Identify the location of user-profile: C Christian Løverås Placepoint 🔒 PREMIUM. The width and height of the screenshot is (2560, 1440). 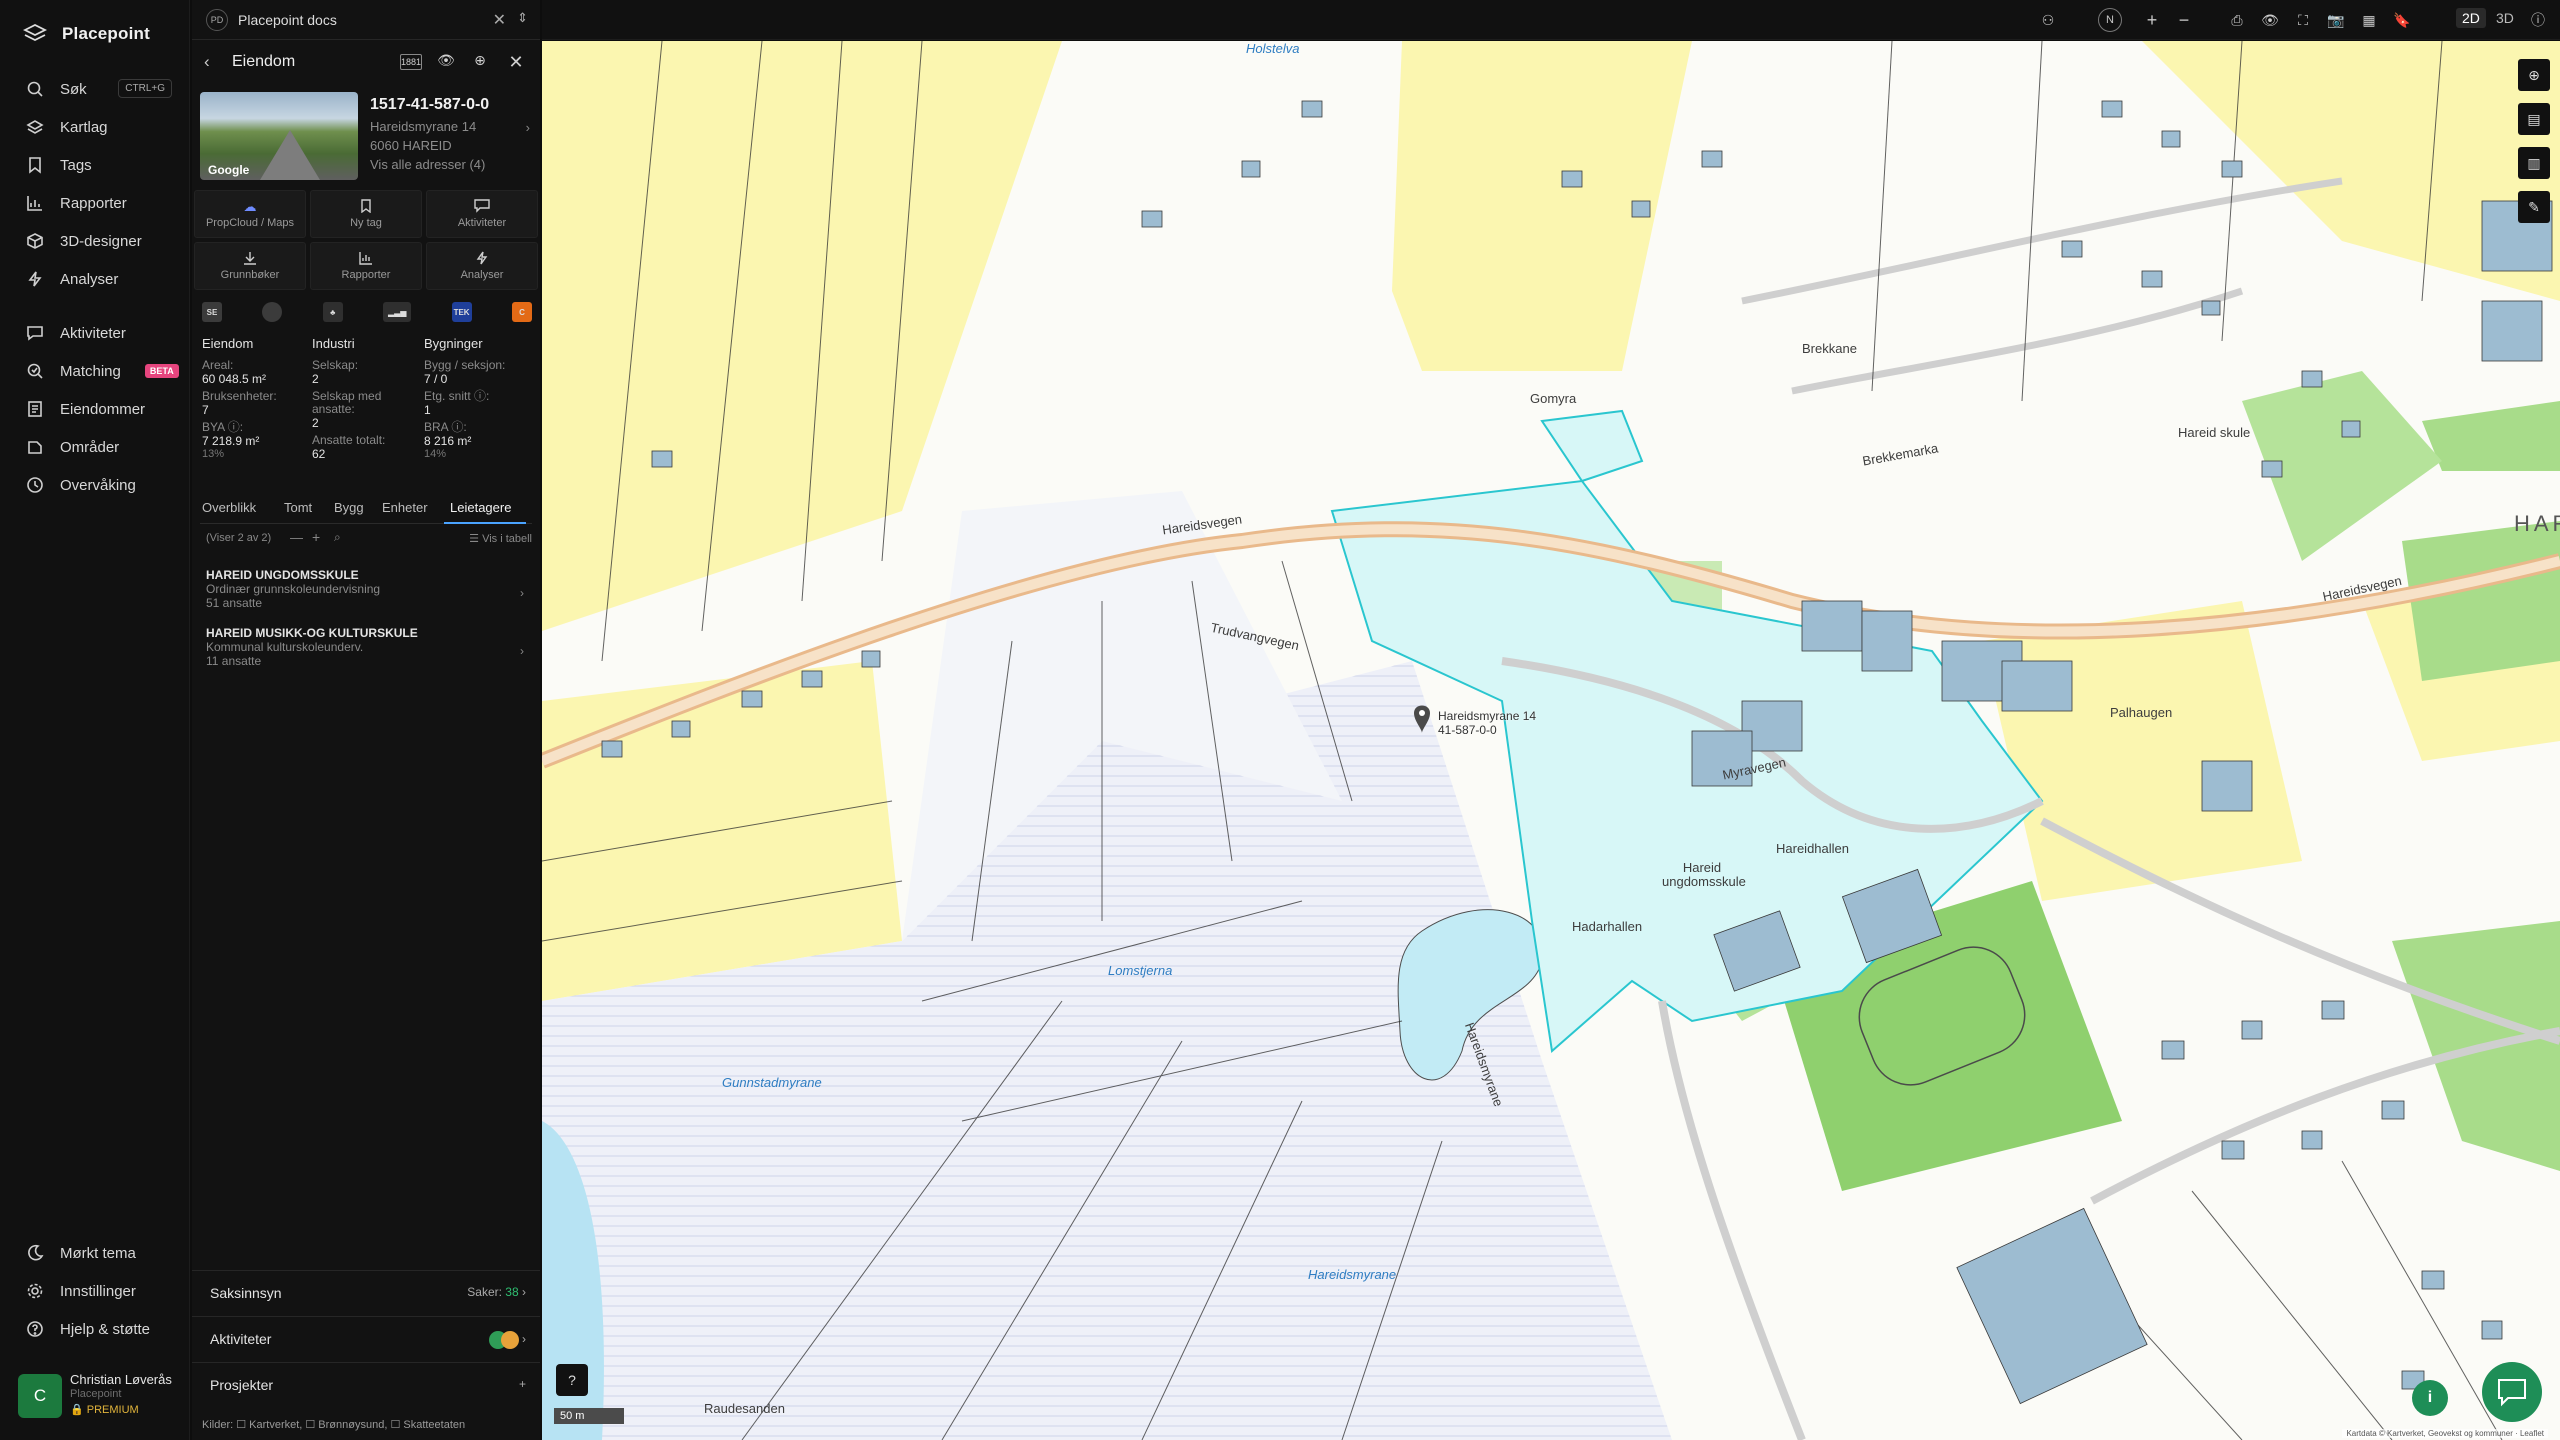
(98, 1395).